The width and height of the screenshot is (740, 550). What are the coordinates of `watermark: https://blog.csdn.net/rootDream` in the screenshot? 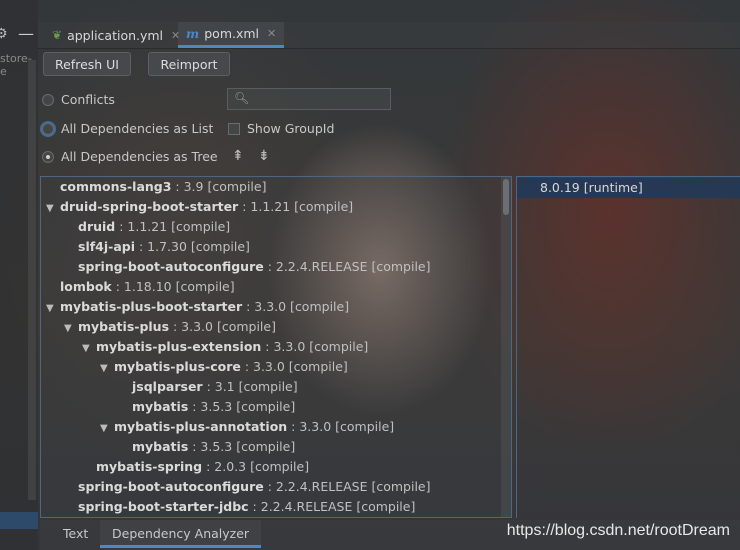 It's located at (618, 530).